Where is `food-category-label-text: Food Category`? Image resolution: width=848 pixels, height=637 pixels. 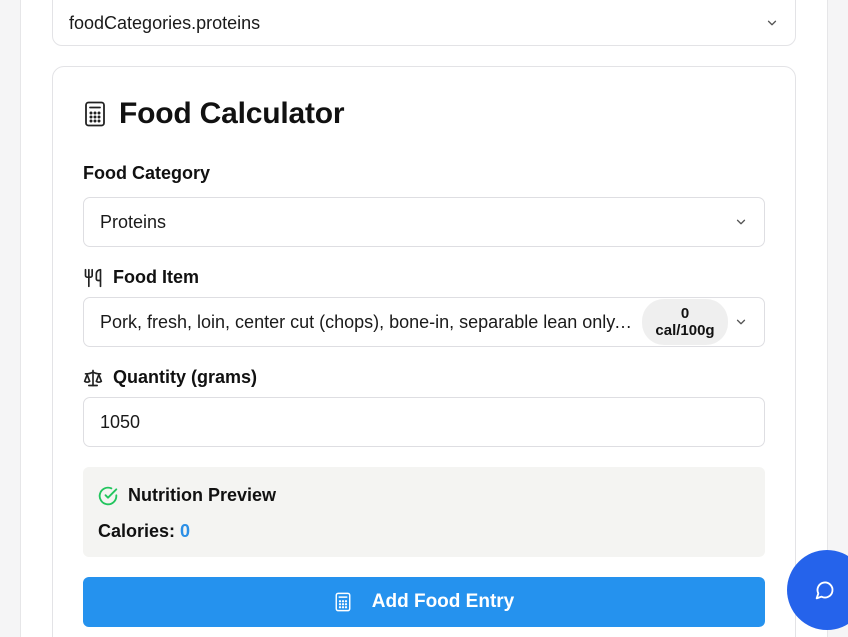
food-category-label-text: Food Category is located at coordinates (147, 173).